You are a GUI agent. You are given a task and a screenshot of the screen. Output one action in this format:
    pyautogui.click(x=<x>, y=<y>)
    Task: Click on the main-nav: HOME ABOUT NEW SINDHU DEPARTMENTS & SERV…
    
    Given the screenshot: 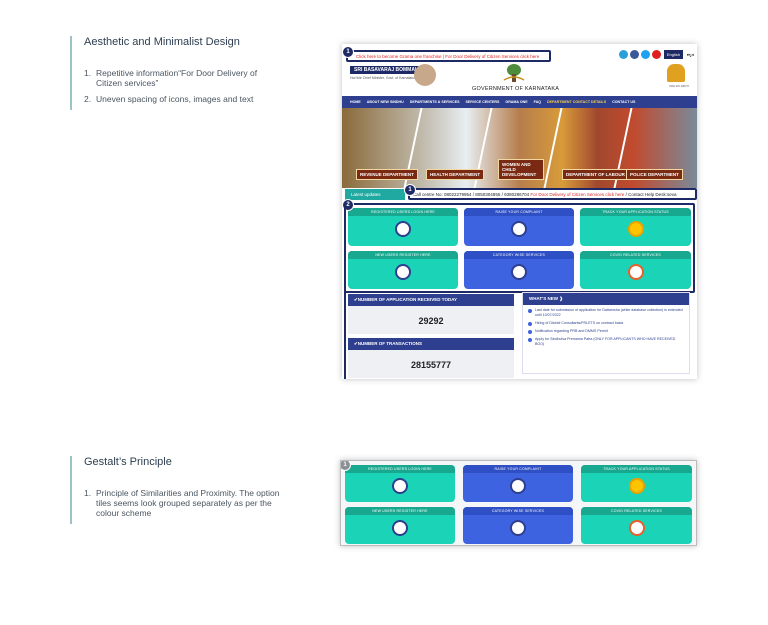 What is the action you would take?
    pyautogui.click(x=519, y=102)
    